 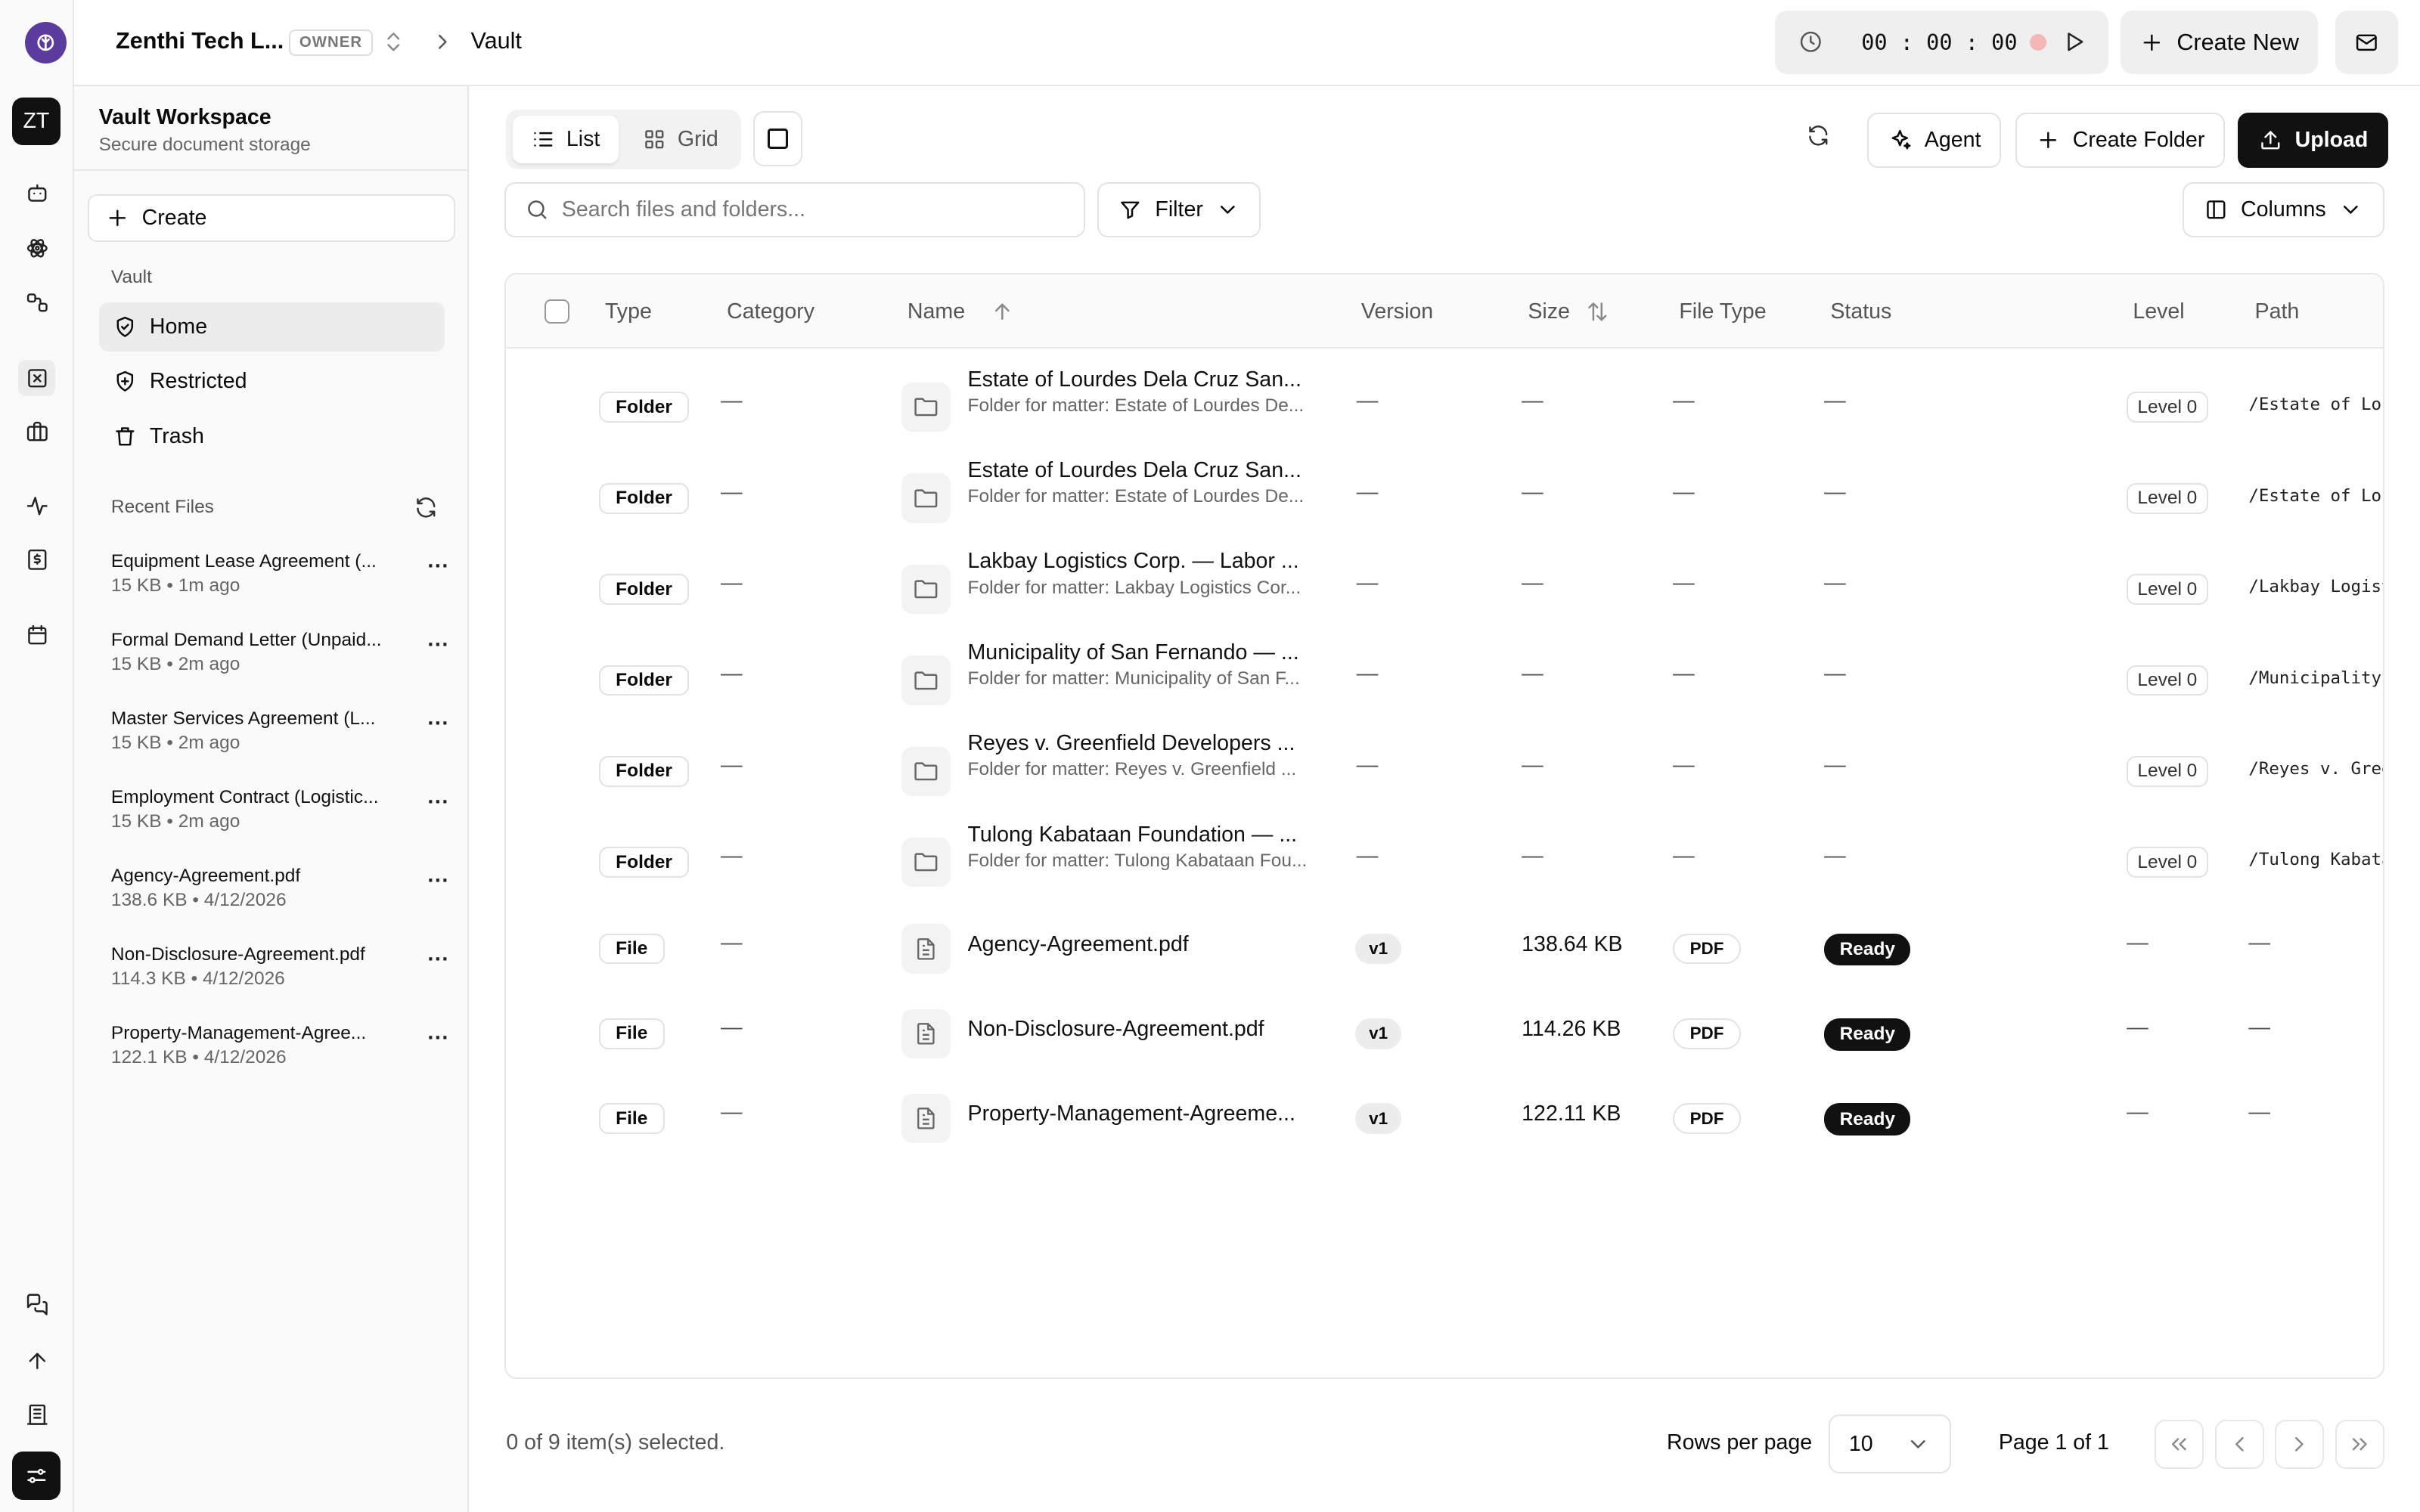 What do you see at coordinates (777, 138) in the screenshot?
I see `select-mode-button` at bounding box center [777, 138].